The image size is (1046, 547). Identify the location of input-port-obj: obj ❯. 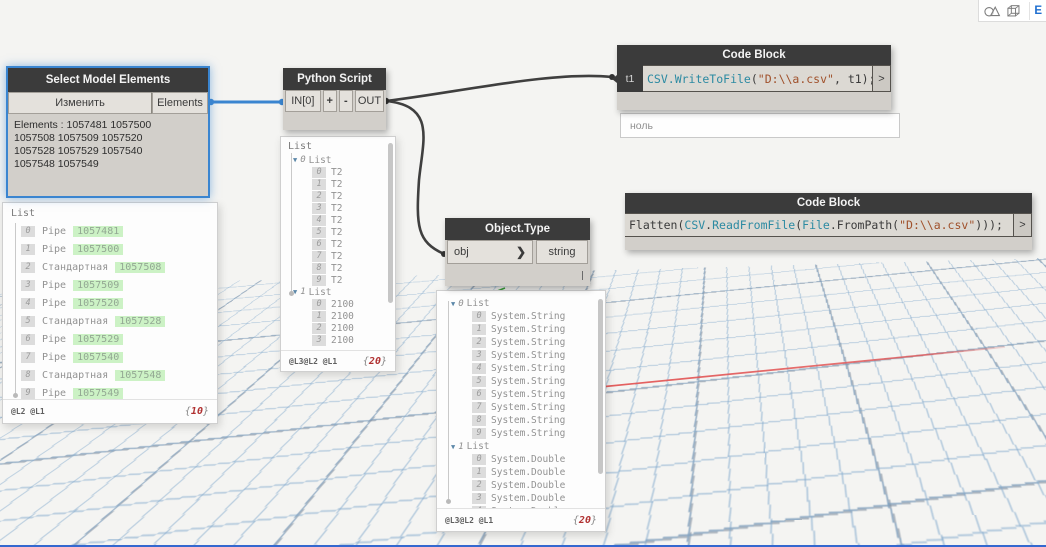
(490, 252).